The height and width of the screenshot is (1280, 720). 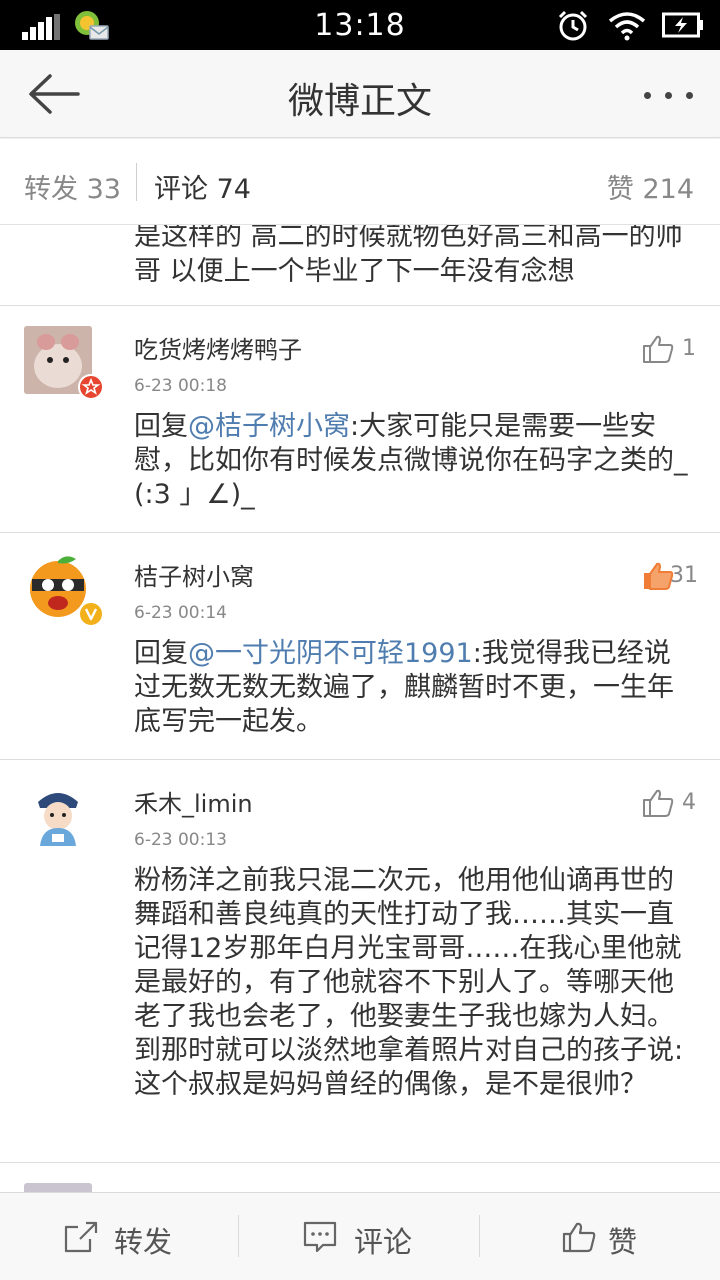 I want to click on thumbs-up-icon, so click(x=579, y=1237).